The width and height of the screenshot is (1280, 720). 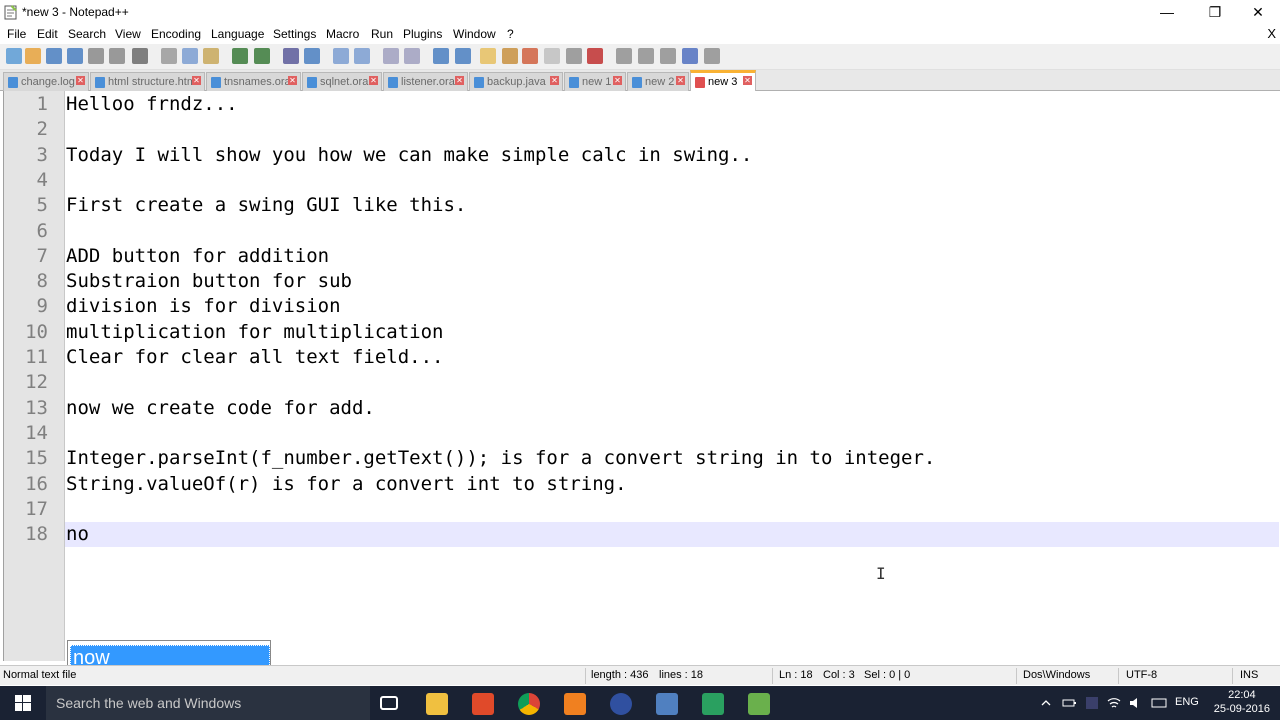 I want to click on menu-view: View, so click(x=128, y=34).